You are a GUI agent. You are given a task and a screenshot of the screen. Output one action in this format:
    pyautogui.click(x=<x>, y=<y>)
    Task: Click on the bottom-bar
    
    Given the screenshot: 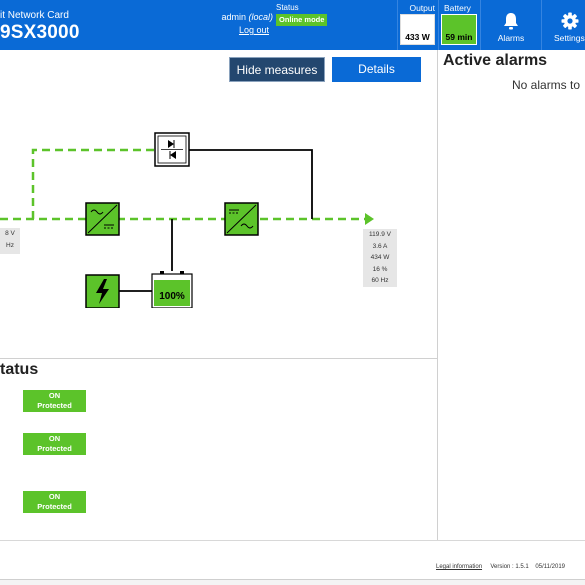 What is the action you would take?
    pyautogui.click(x=292, y=582)
    